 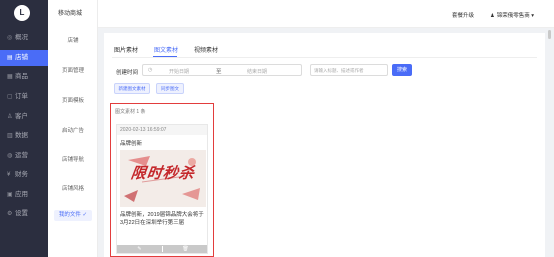 I want to click on calendar-icon: ◷, so click(x=150, y=70).